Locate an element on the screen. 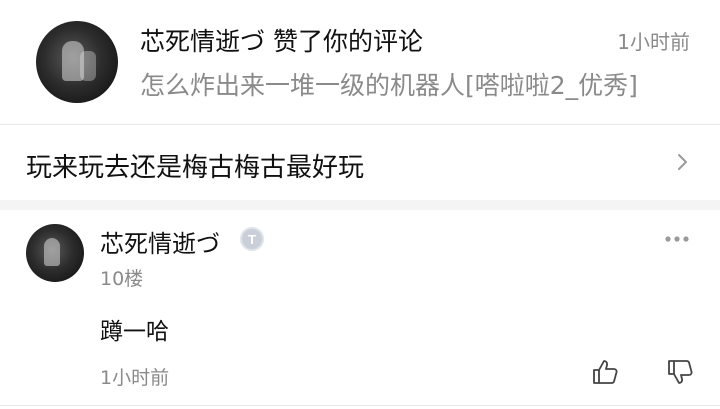 The height and width of the screenshot is (409, 720). thumb-up-icon is located at coordinates (605, 372).